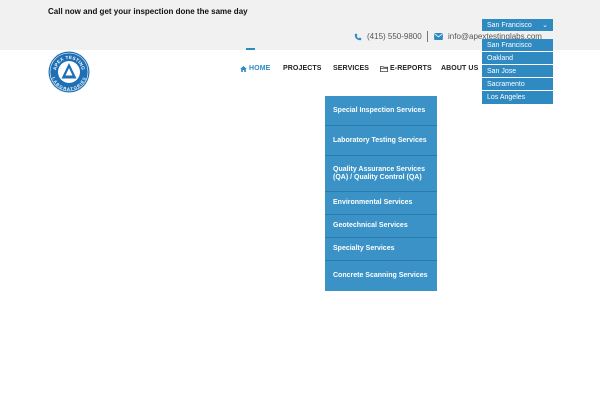 This screenshot has height=400, width=600. I want to click on nav-home-label: HOME, so click(259, 68).